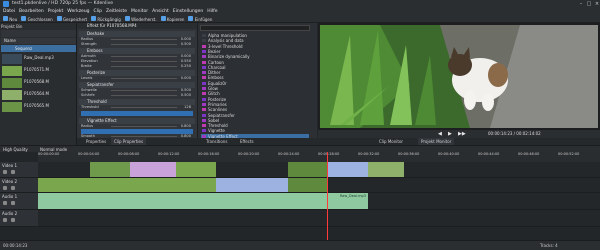 This screenshot has height=250, width=600. Describe the element at coordinates (597, 4) in the screenshot. I see `close-icon: ×` at that location.